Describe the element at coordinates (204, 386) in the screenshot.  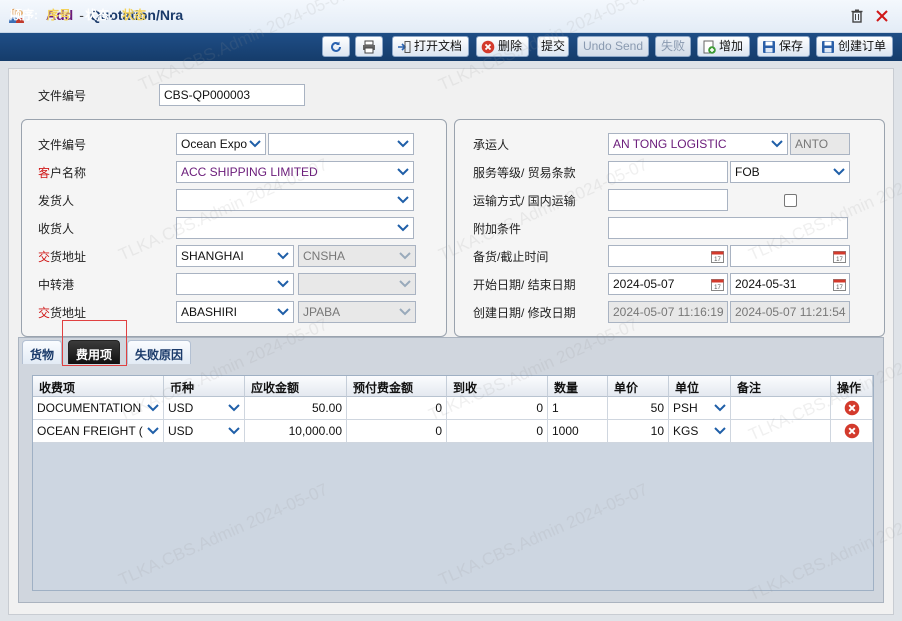
I see `col-header: 币种` at that location.